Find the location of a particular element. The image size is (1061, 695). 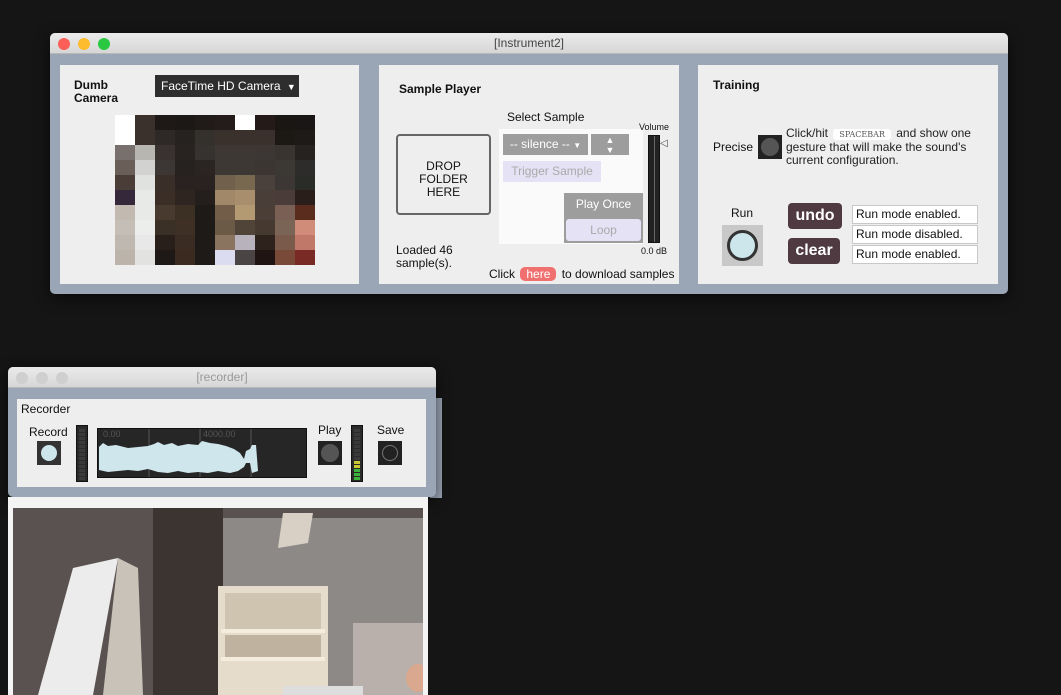

undo-button: undo is located at coordinates (815, 216).